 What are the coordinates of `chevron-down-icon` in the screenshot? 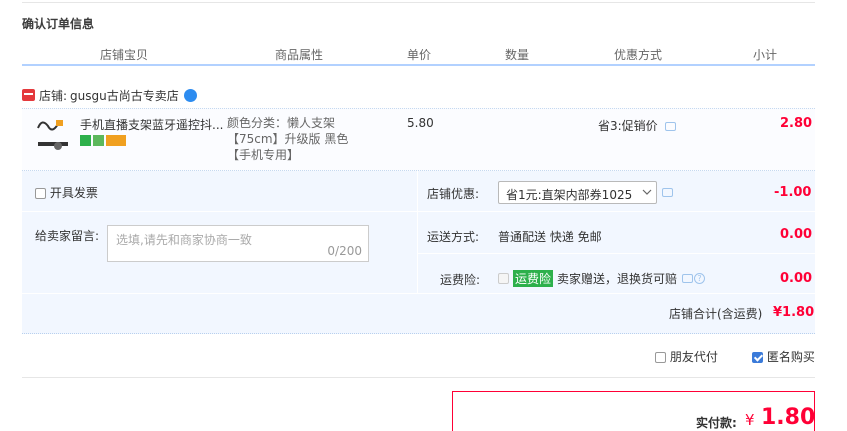 It's located at (647, 192).